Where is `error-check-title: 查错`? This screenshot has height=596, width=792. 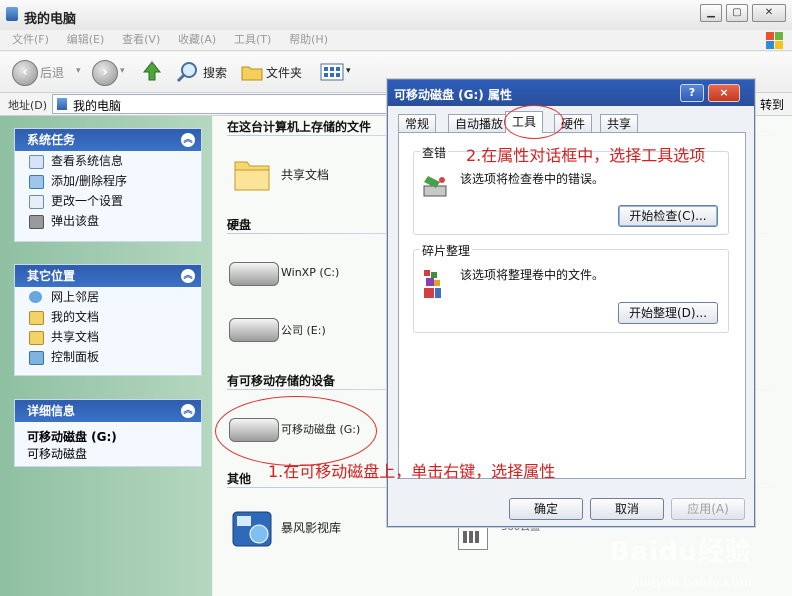 error-check-title: 查错 is located at coordinates (434, 152).